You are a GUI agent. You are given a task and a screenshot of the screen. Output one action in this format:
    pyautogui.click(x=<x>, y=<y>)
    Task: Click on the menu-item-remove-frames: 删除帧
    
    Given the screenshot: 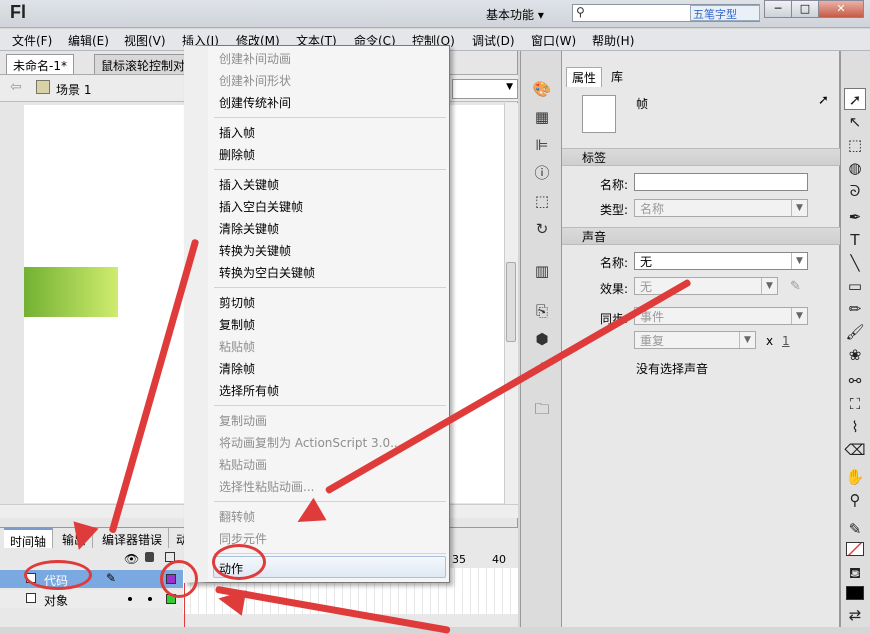 What is the action you would take?
    pyautogui.click(x=237, y=154)
    